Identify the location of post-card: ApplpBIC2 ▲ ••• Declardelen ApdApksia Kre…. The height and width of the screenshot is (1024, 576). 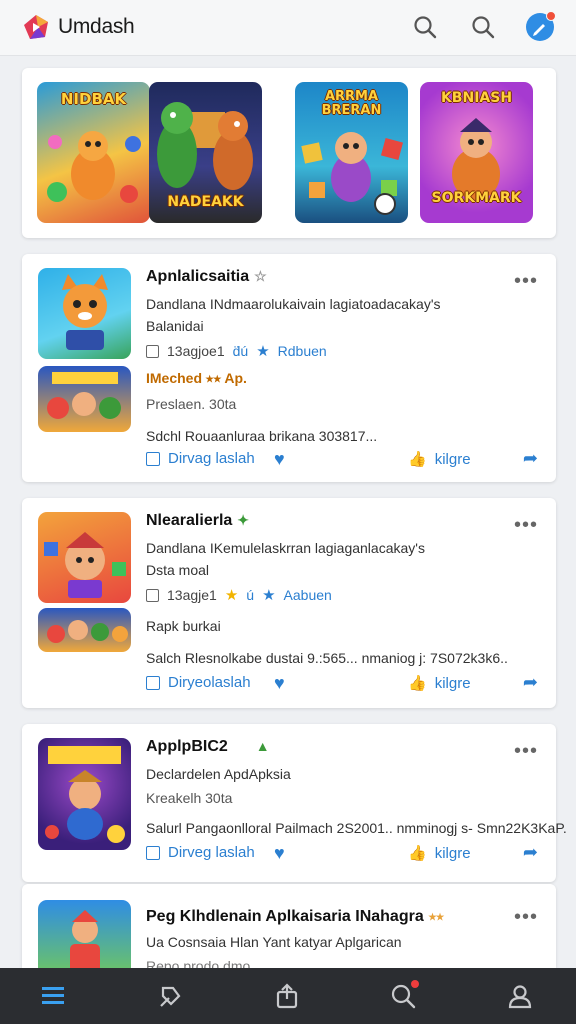
(294, 803).